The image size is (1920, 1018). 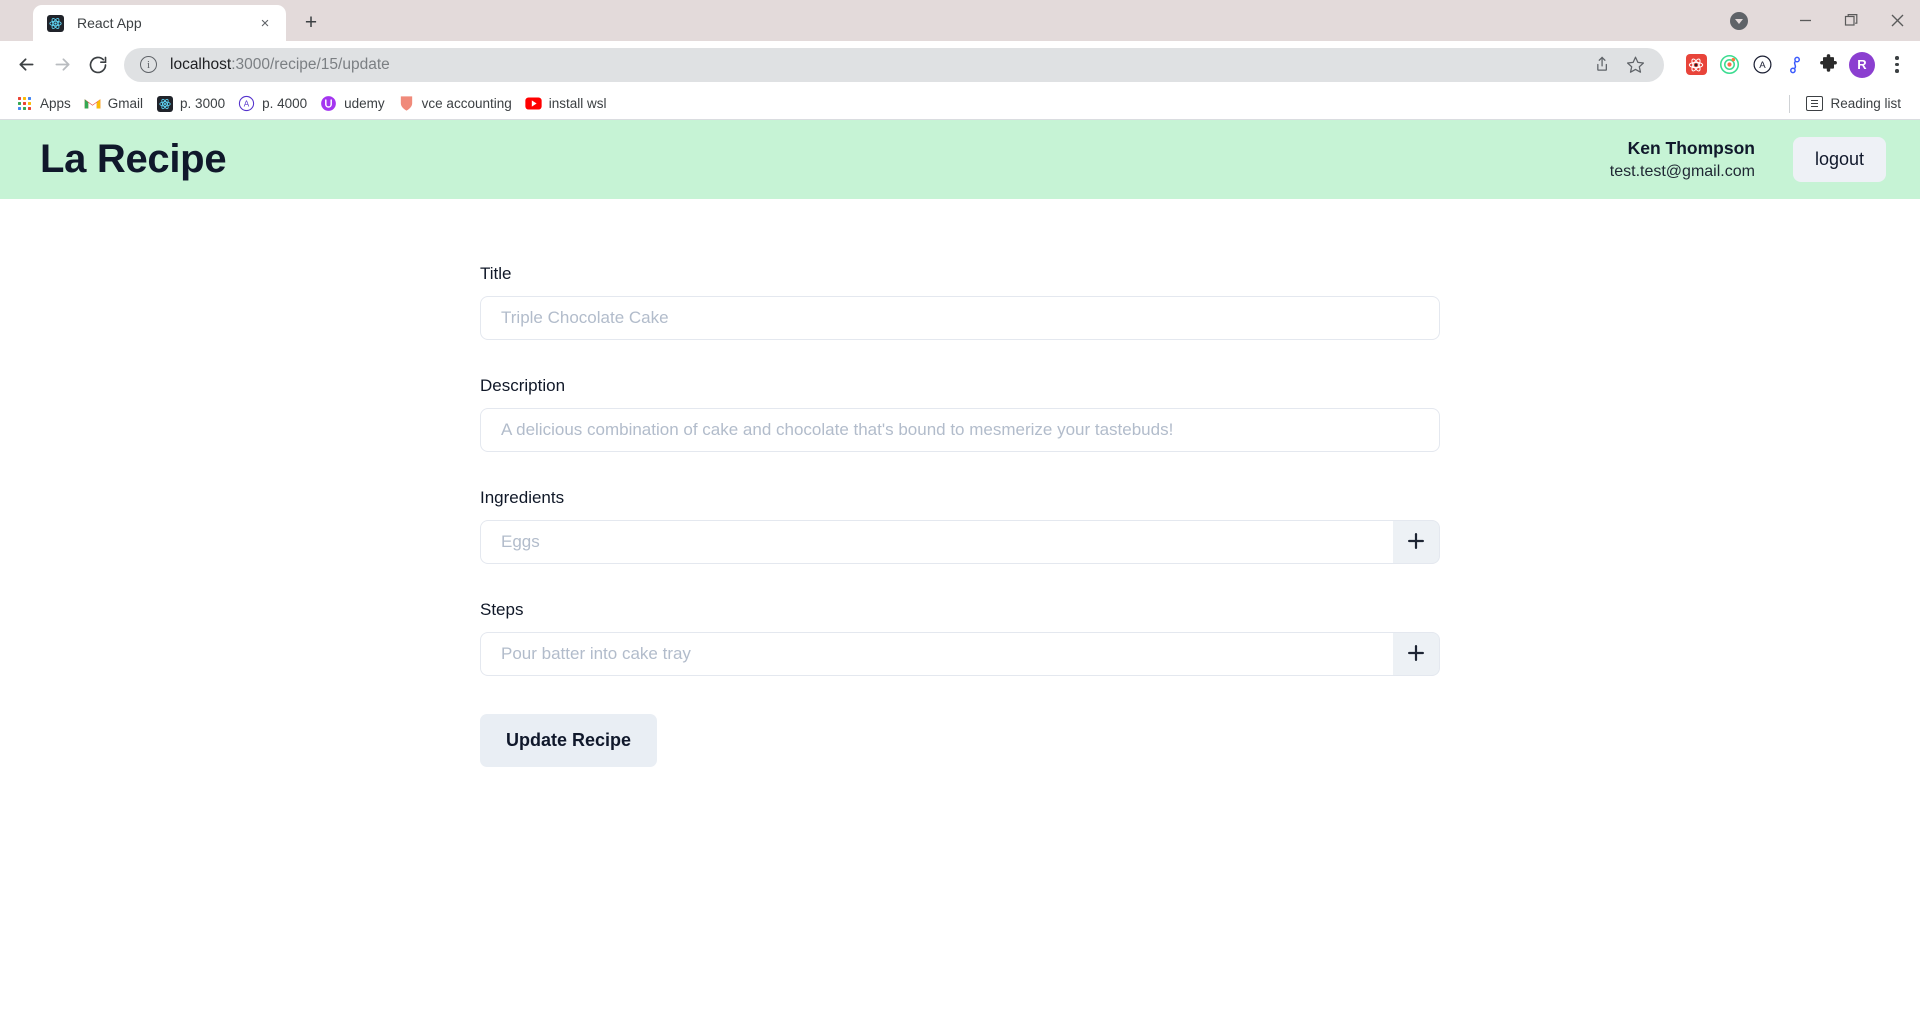 I want to click on apps-grid-icon, so click(x=24, y=103).